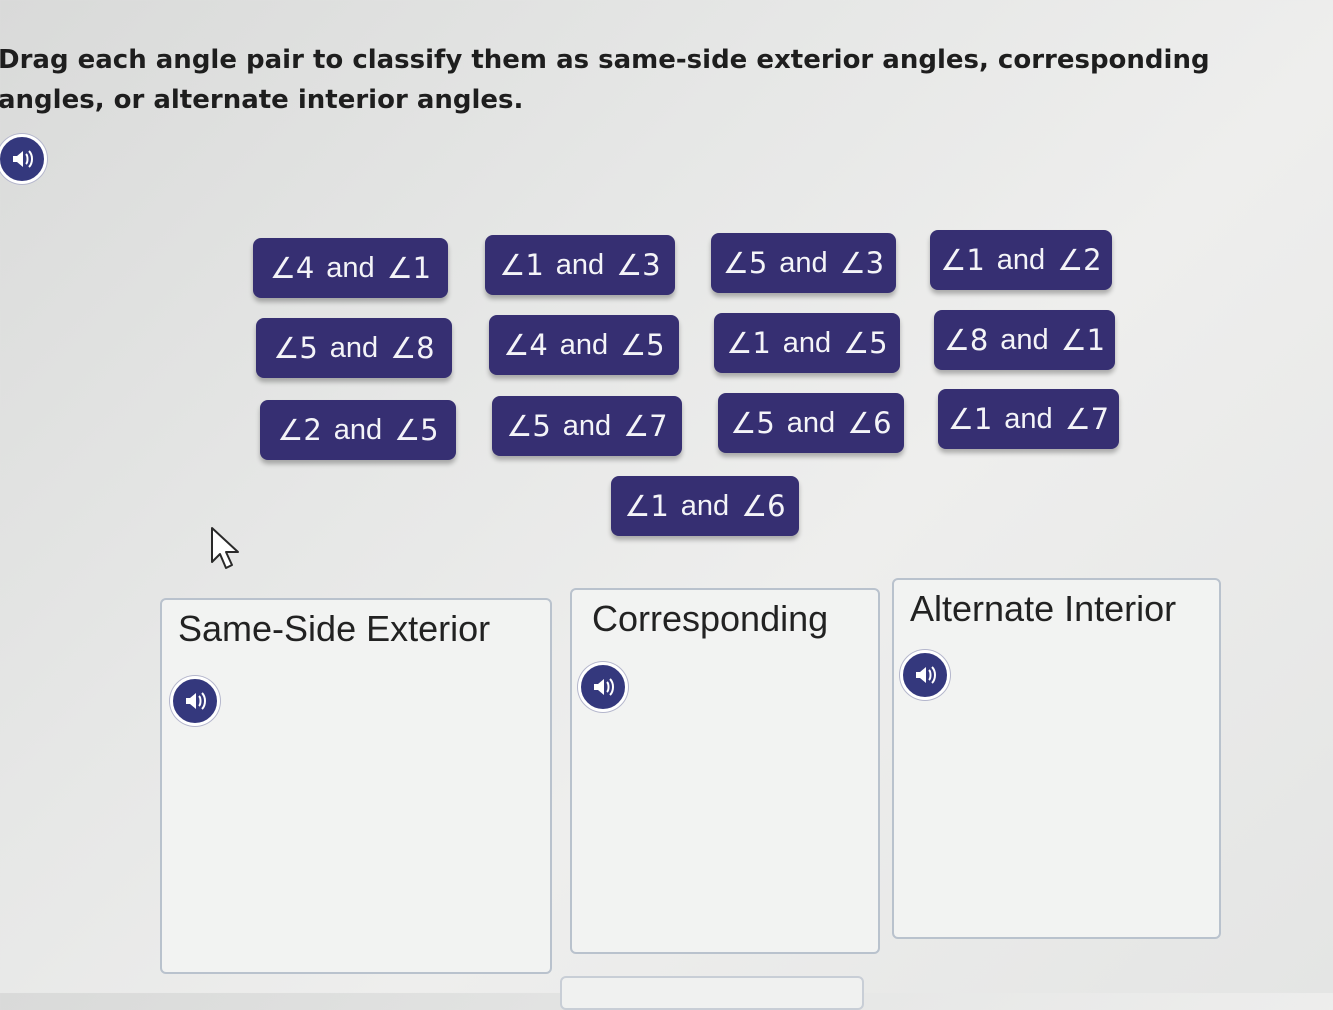  Describe the element at coordinates (712, 993) in the screenshot. I see `next-panel-edge` at that location.